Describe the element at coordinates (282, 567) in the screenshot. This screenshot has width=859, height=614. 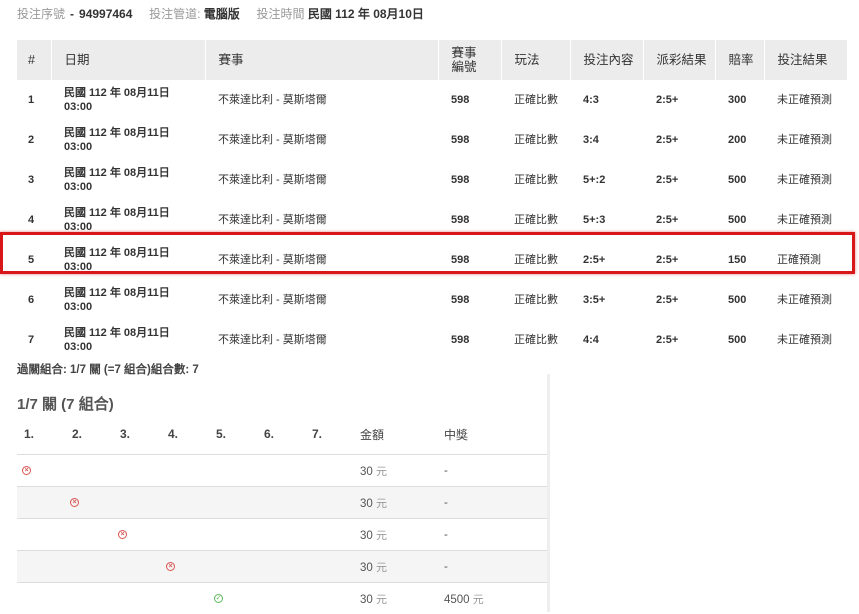
I see `combo-row: ×30 元-` at that location.